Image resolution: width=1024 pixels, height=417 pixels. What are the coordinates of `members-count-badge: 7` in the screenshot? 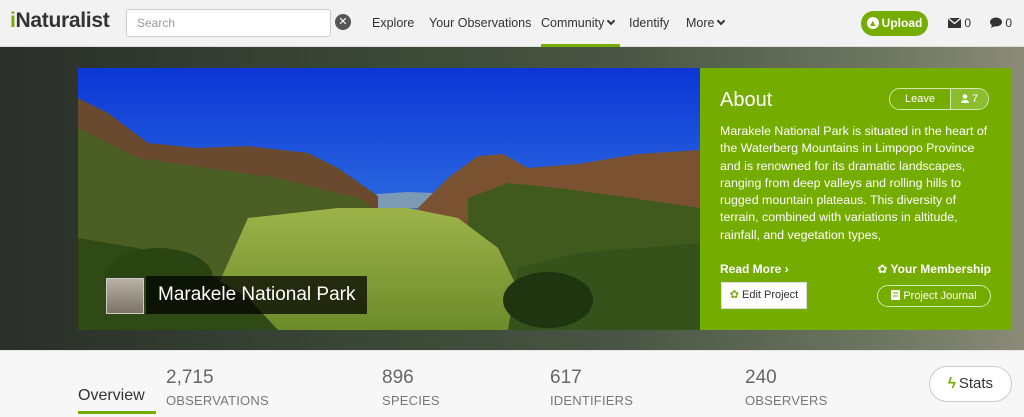 It's located at (969, 99).